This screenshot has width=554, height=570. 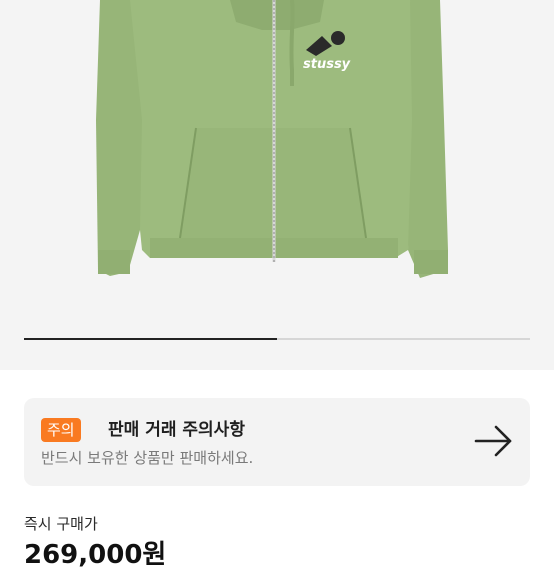 What do you see at coordinates (61, 524) in the screenshot?
I see `instant-buy-price-label: 즉시 구매가` at bounding box center [61, 524].